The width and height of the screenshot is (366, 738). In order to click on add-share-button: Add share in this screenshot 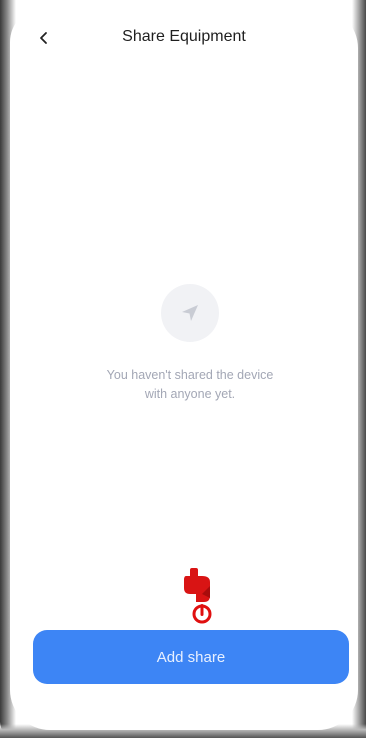, I will do `click(191, 657)`.